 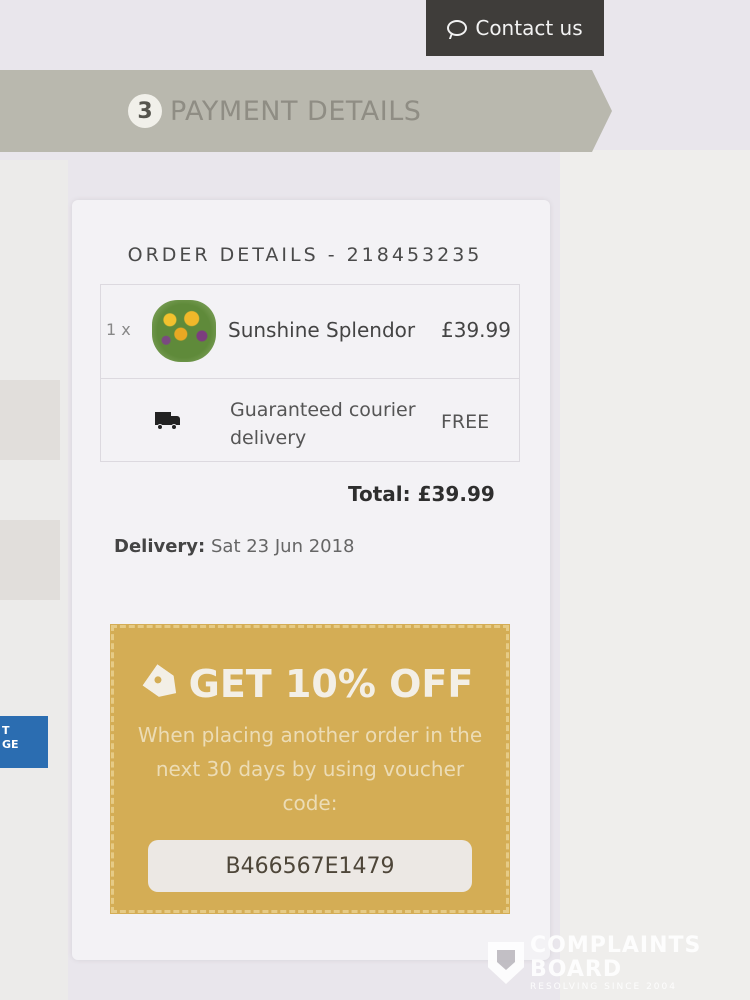 What do you see at coordinates (184, 331) in the screenshot?
I see `product-image` at bounding box center [184, 331].